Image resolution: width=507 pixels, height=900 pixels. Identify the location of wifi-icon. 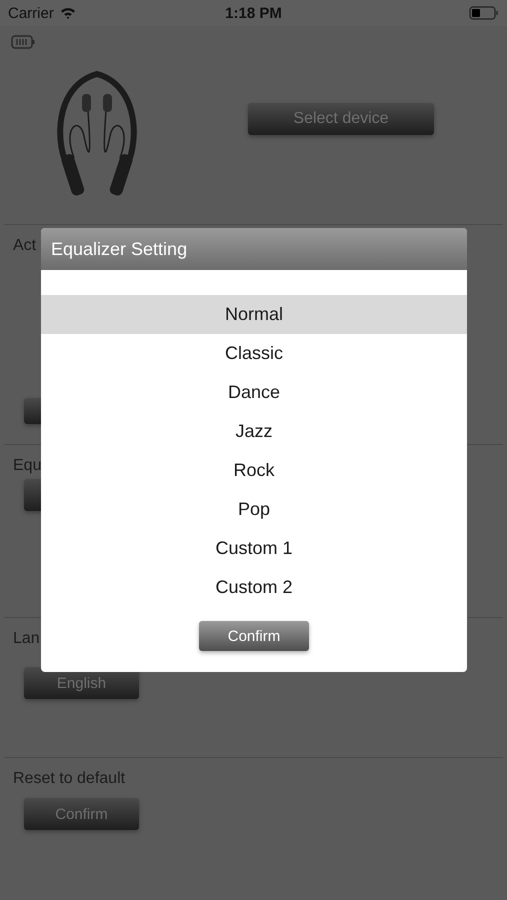
(68, 13).